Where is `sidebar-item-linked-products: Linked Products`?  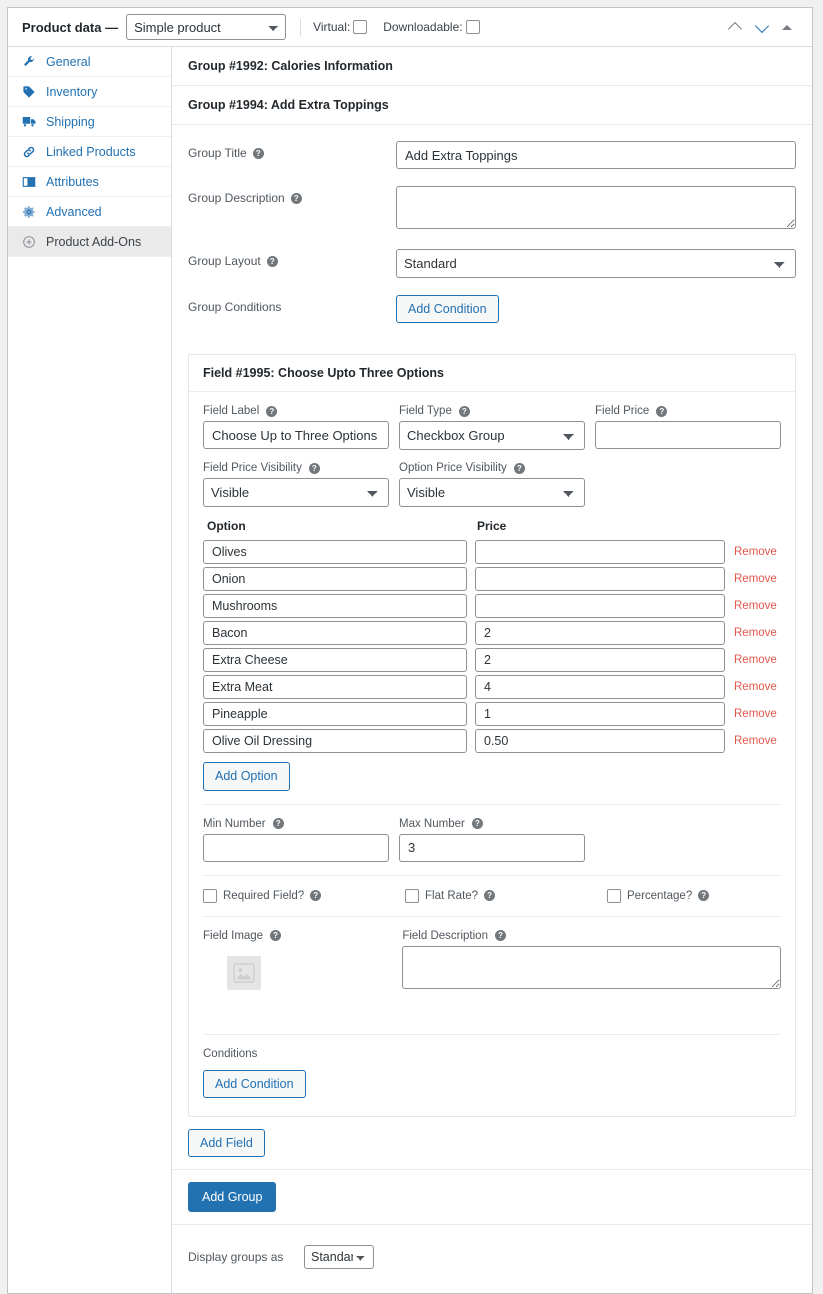
sidebar-item-linked-products: Linked Products is located at coordinates (89, 152).